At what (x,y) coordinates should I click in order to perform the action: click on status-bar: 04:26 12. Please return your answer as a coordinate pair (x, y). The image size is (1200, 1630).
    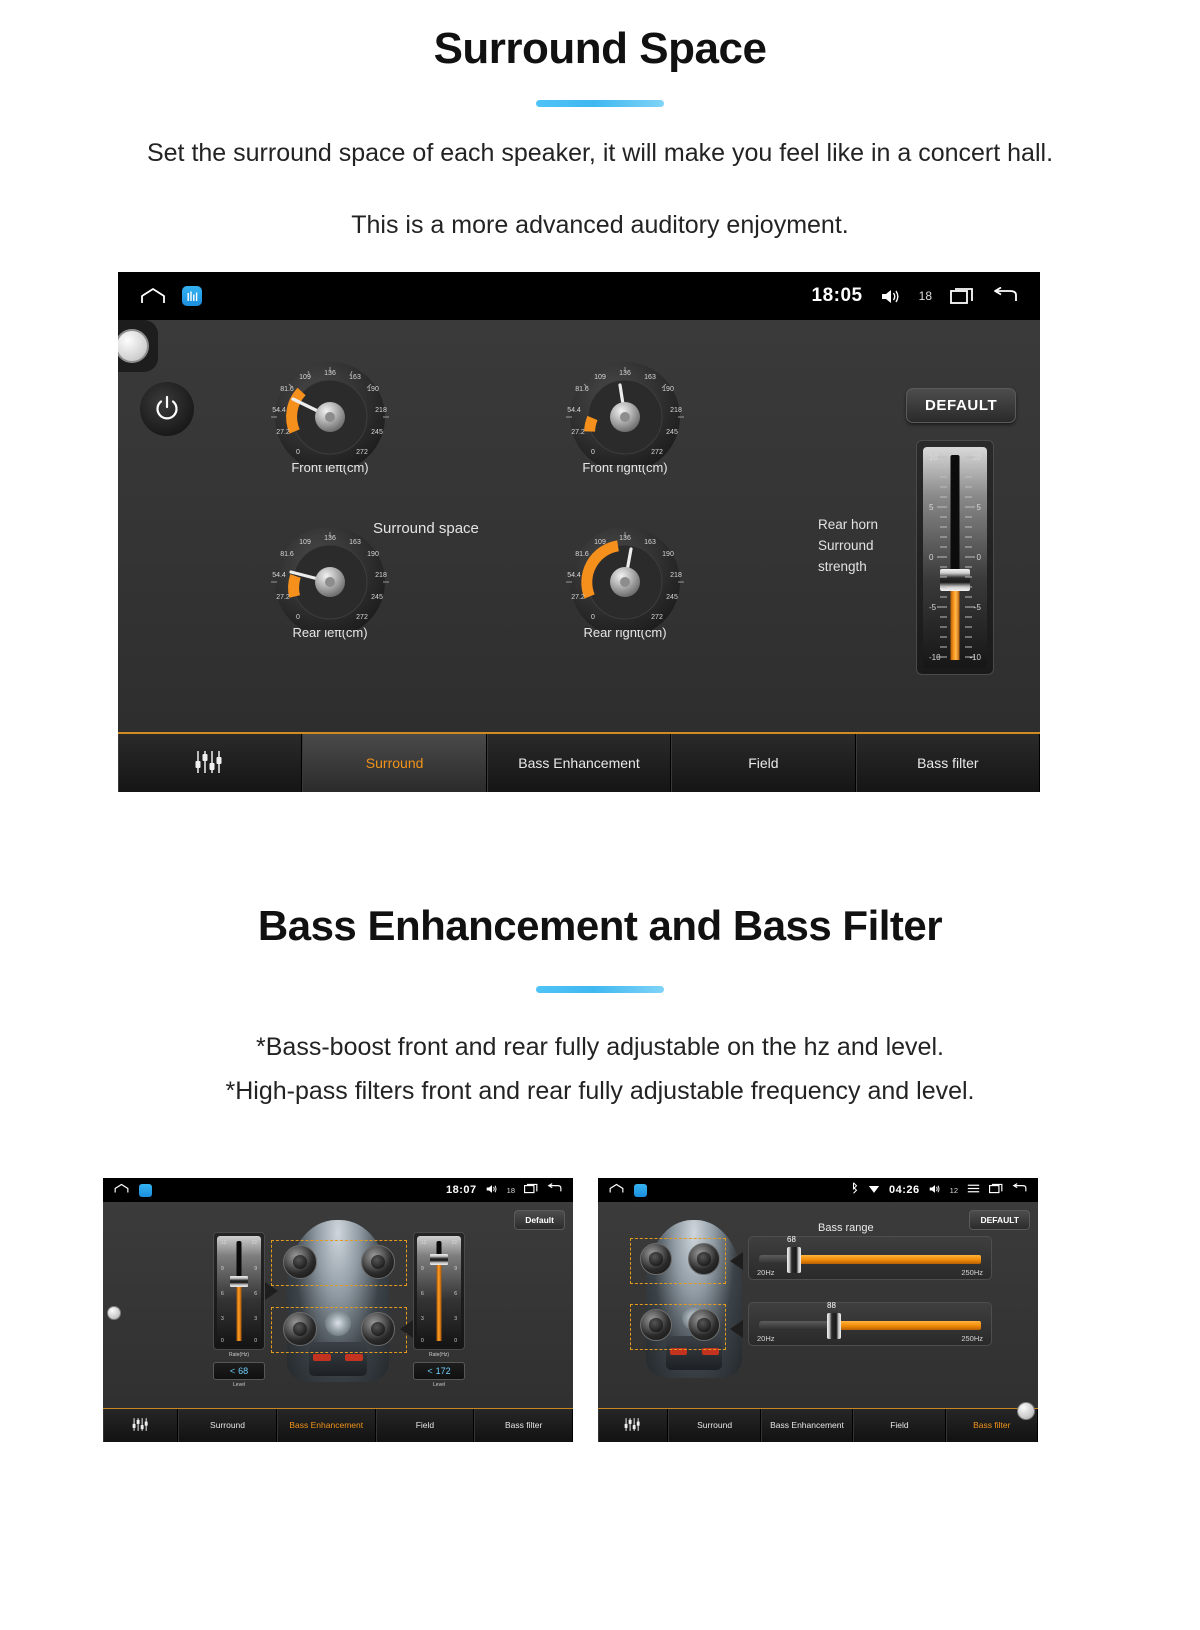
    Looking at the image, I should click on (818, 1190).